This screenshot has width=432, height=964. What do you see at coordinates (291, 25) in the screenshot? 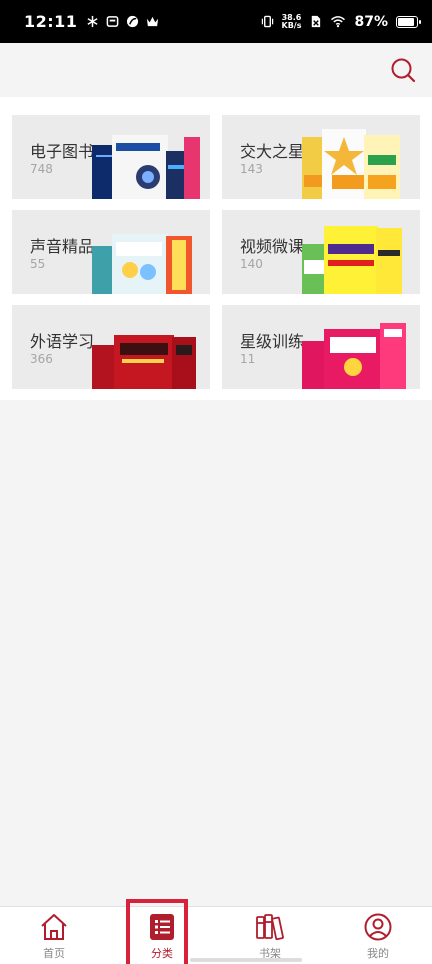
I see `net-speed-unit: KB/s` at bounding box center [291, 25].